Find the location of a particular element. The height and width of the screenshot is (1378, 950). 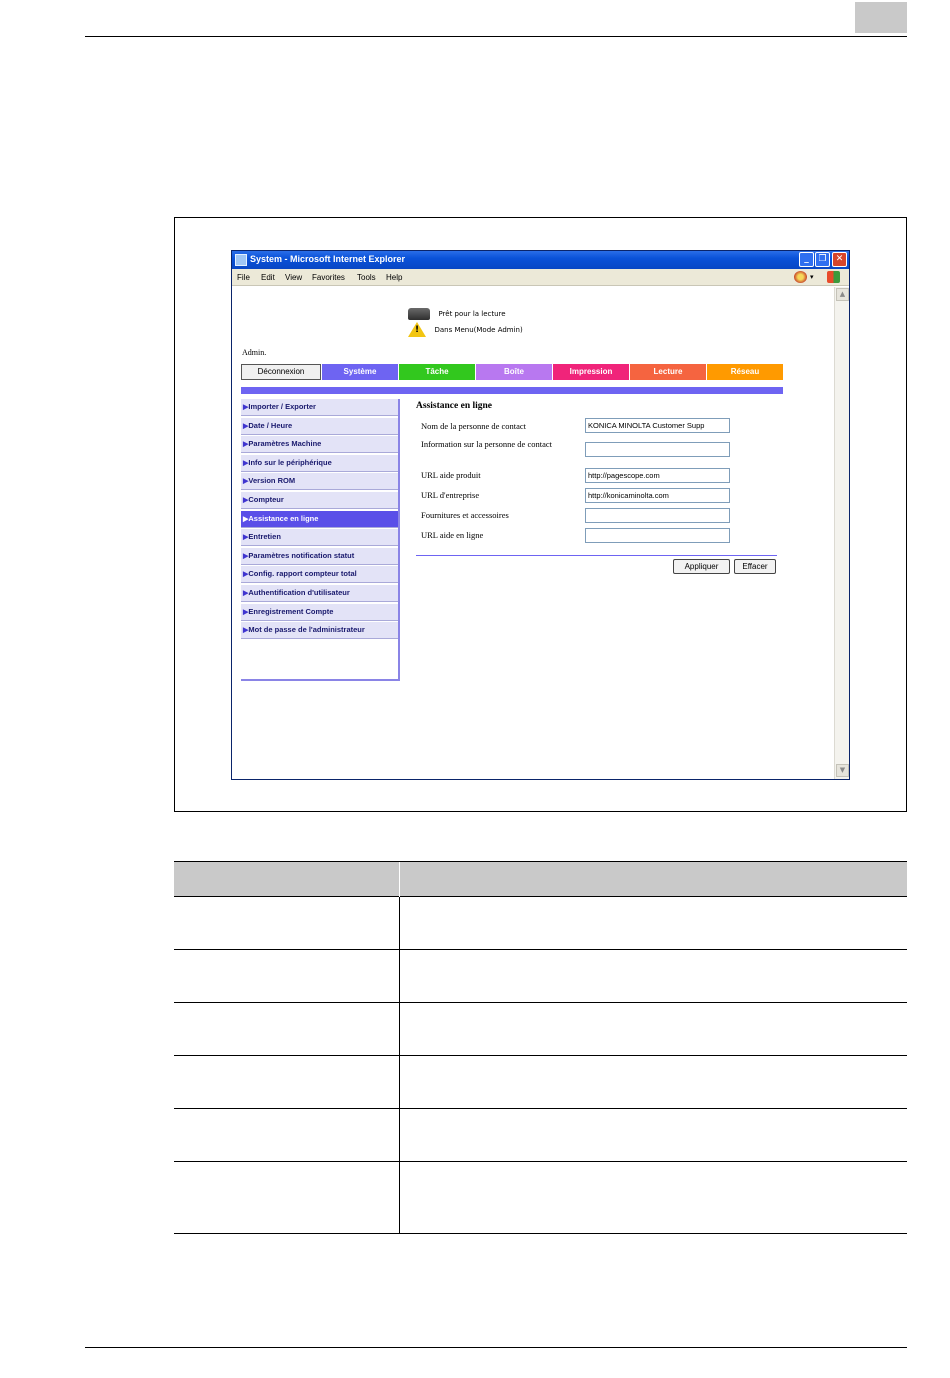

clear-button: Effacer is located at coordinates (755, 566).